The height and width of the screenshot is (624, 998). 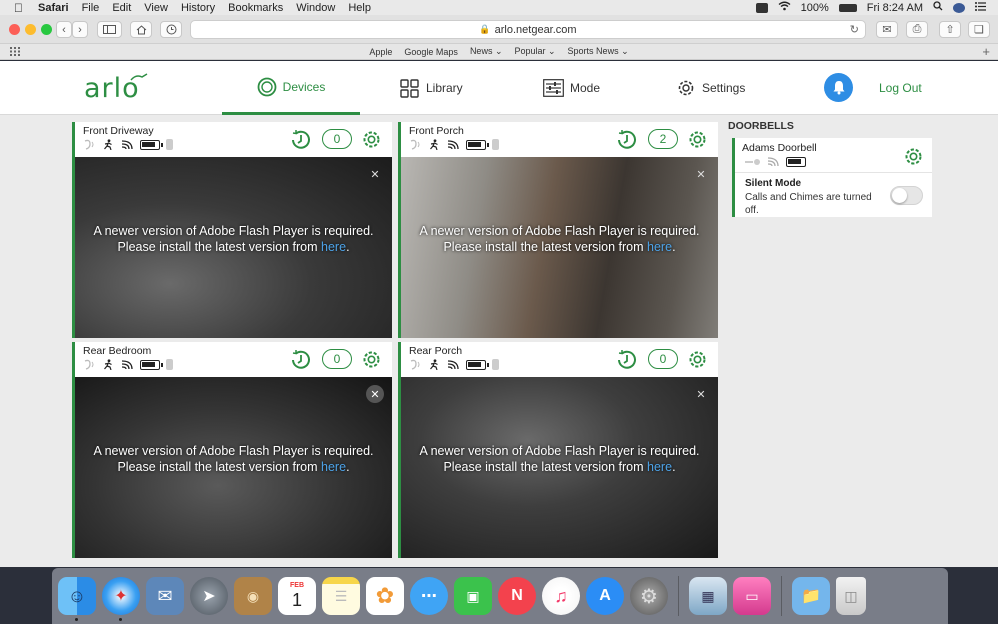 What do you see at coordinates (528, 29) in the screenshot?
I see `address-bar: 🔒 arlo.netgear.com ↻` at bounding box center [528, 29].